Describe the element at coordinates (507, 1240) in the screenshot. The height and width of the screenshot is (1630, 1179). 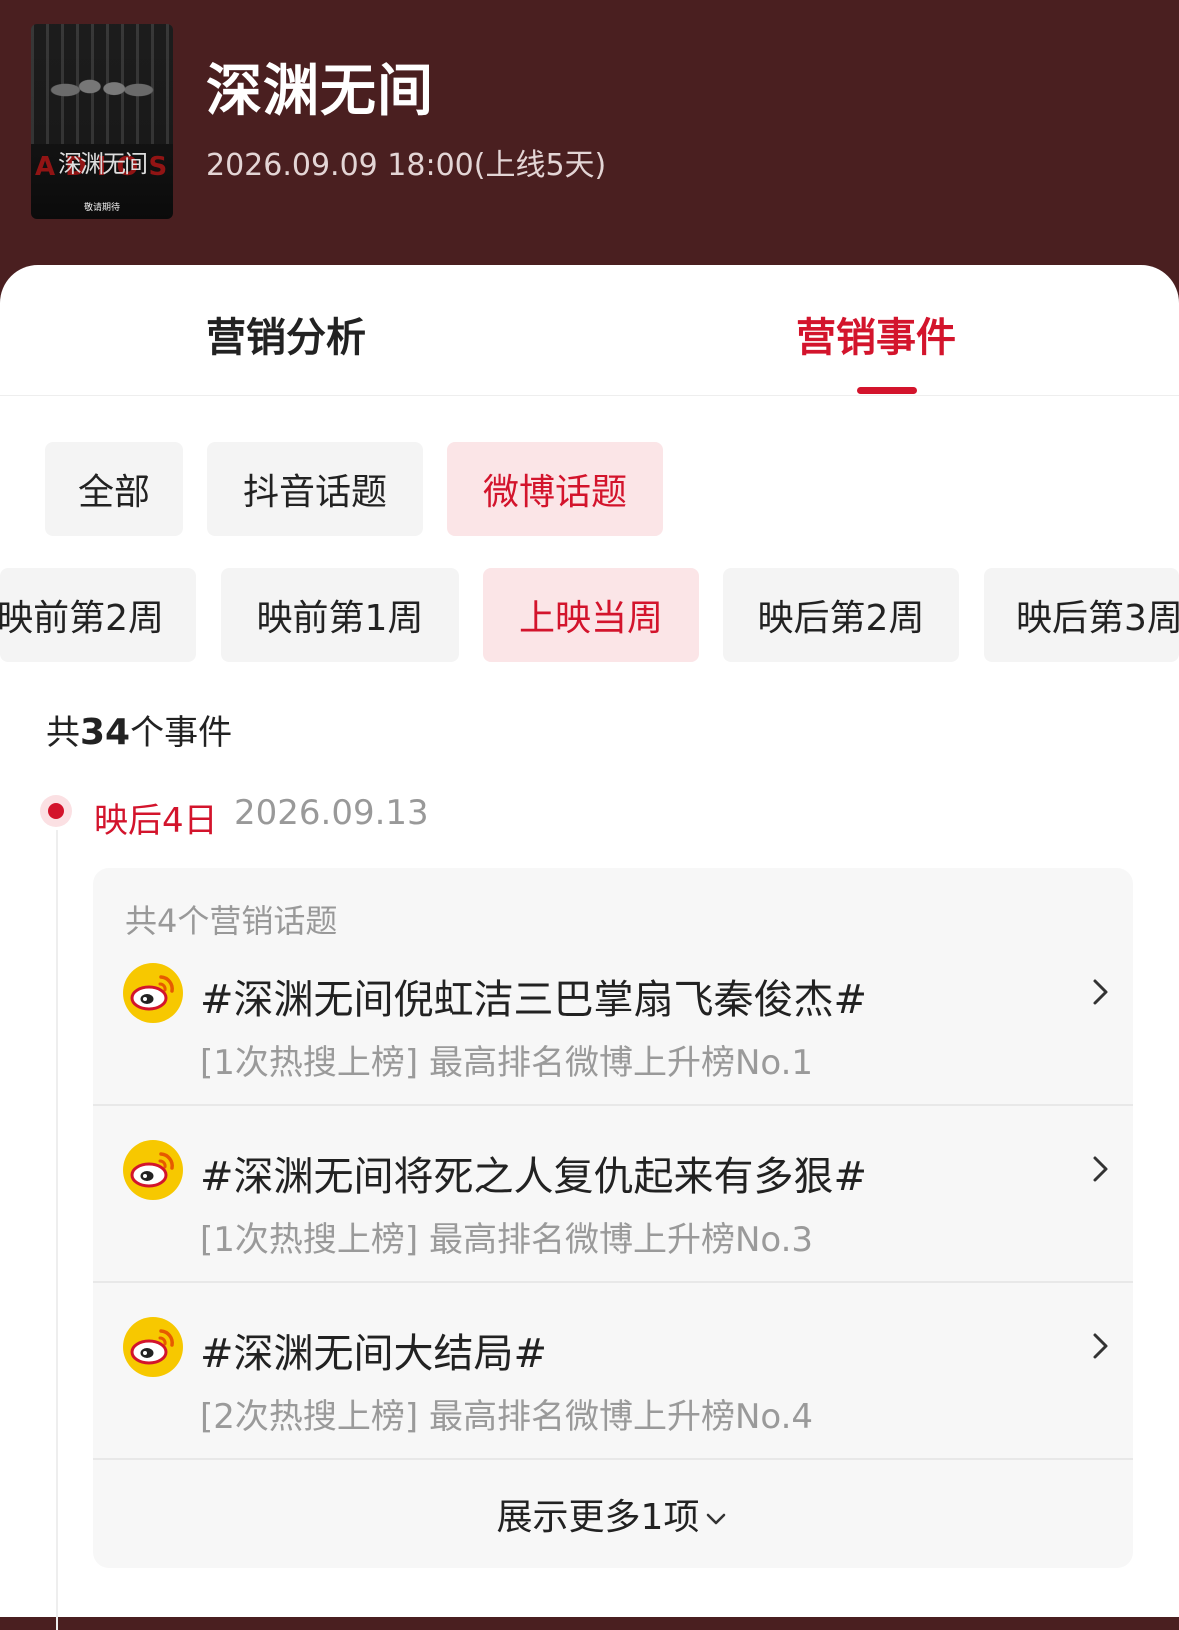
I see `topic-rank-info: [1次热搜上榜] 最高排名微博上升榜No.3` at that location.